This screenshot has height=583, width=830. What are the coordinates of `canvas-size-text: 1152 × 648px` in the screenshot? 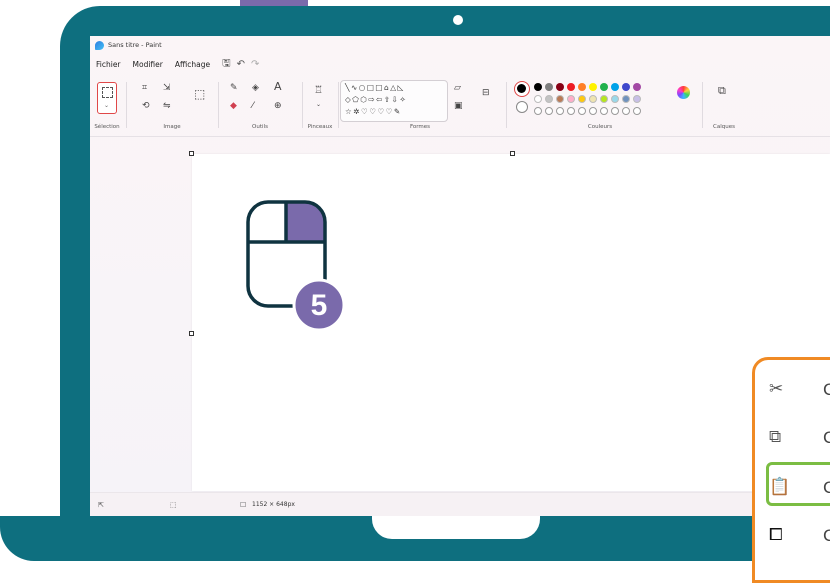 It's located at (273, 504).